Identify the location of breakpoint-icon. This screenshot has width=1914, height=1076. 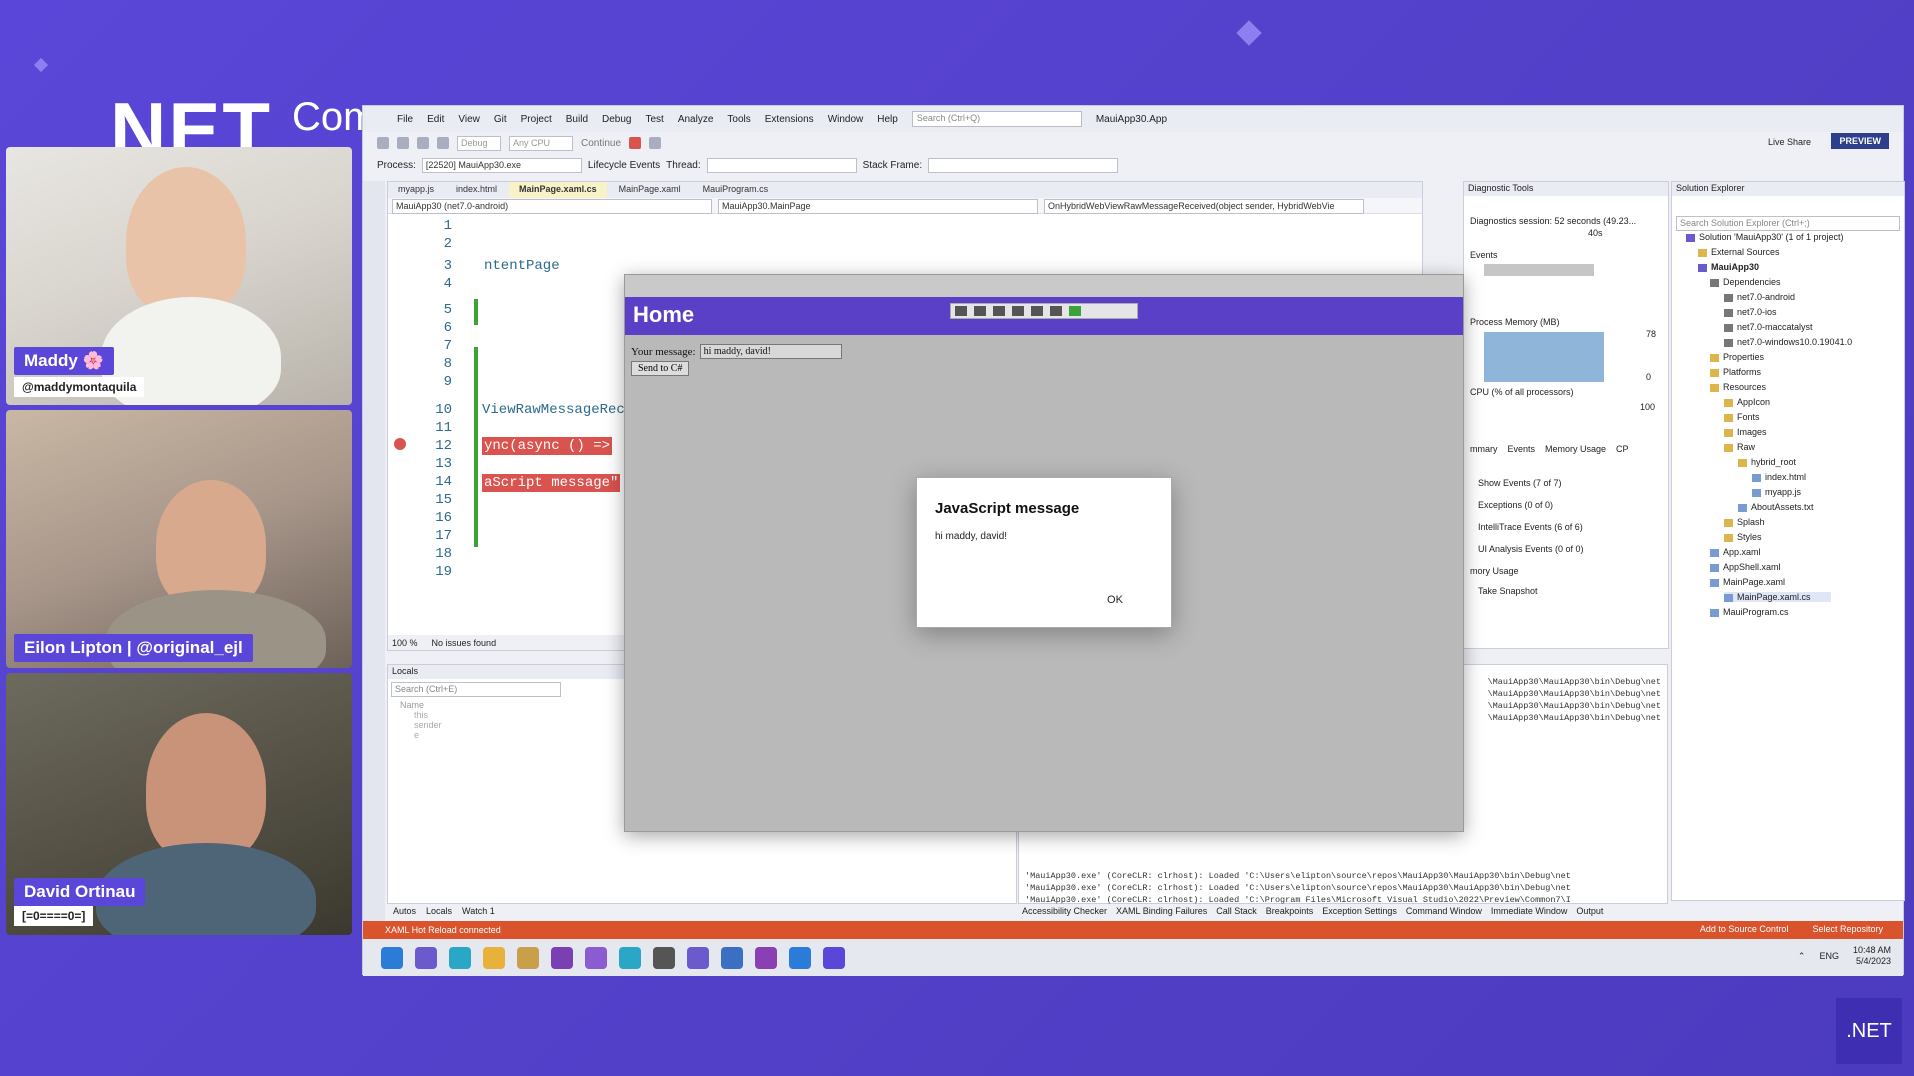
(400, 444).